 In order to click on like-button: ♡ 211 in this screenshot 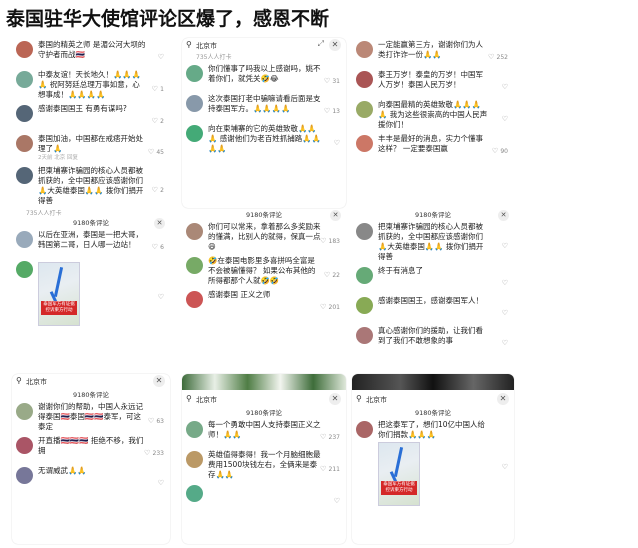, I will do `click(330, 469)`.